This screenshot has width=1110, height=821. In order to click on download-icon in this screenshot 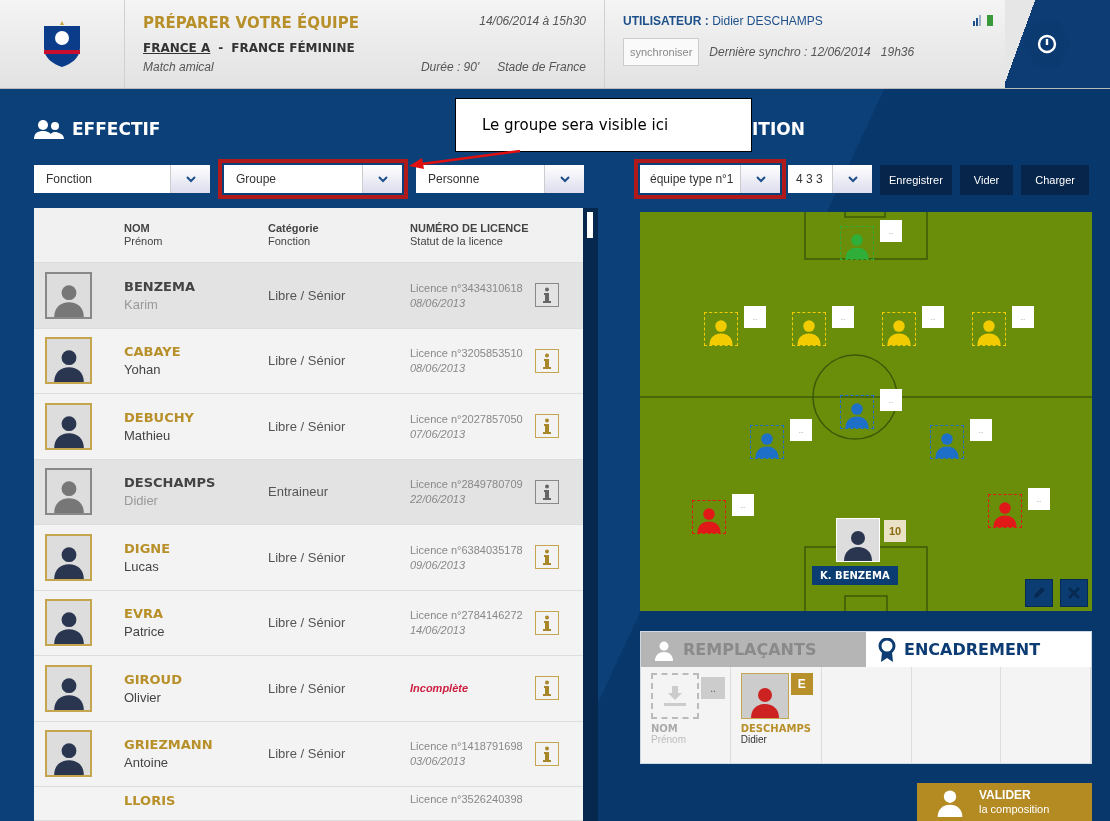, I will do `click(675, 696)`.